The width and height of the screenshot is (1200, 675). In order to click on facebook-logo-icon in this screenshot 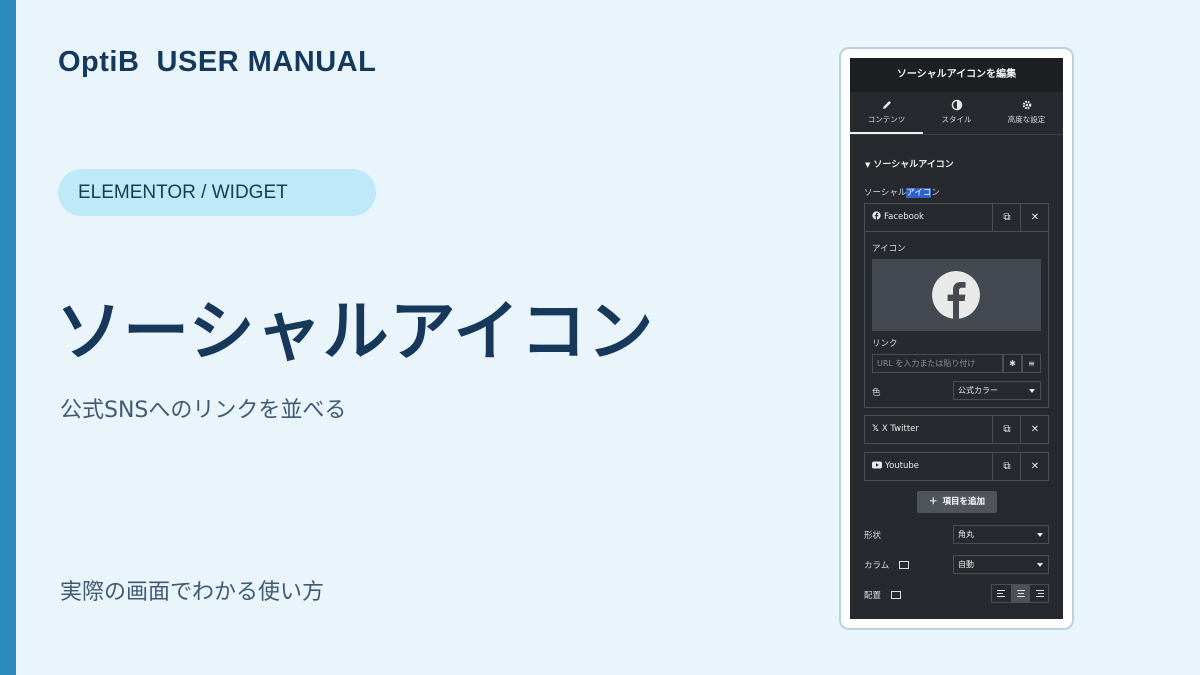, I will do `click(956, 295)`.